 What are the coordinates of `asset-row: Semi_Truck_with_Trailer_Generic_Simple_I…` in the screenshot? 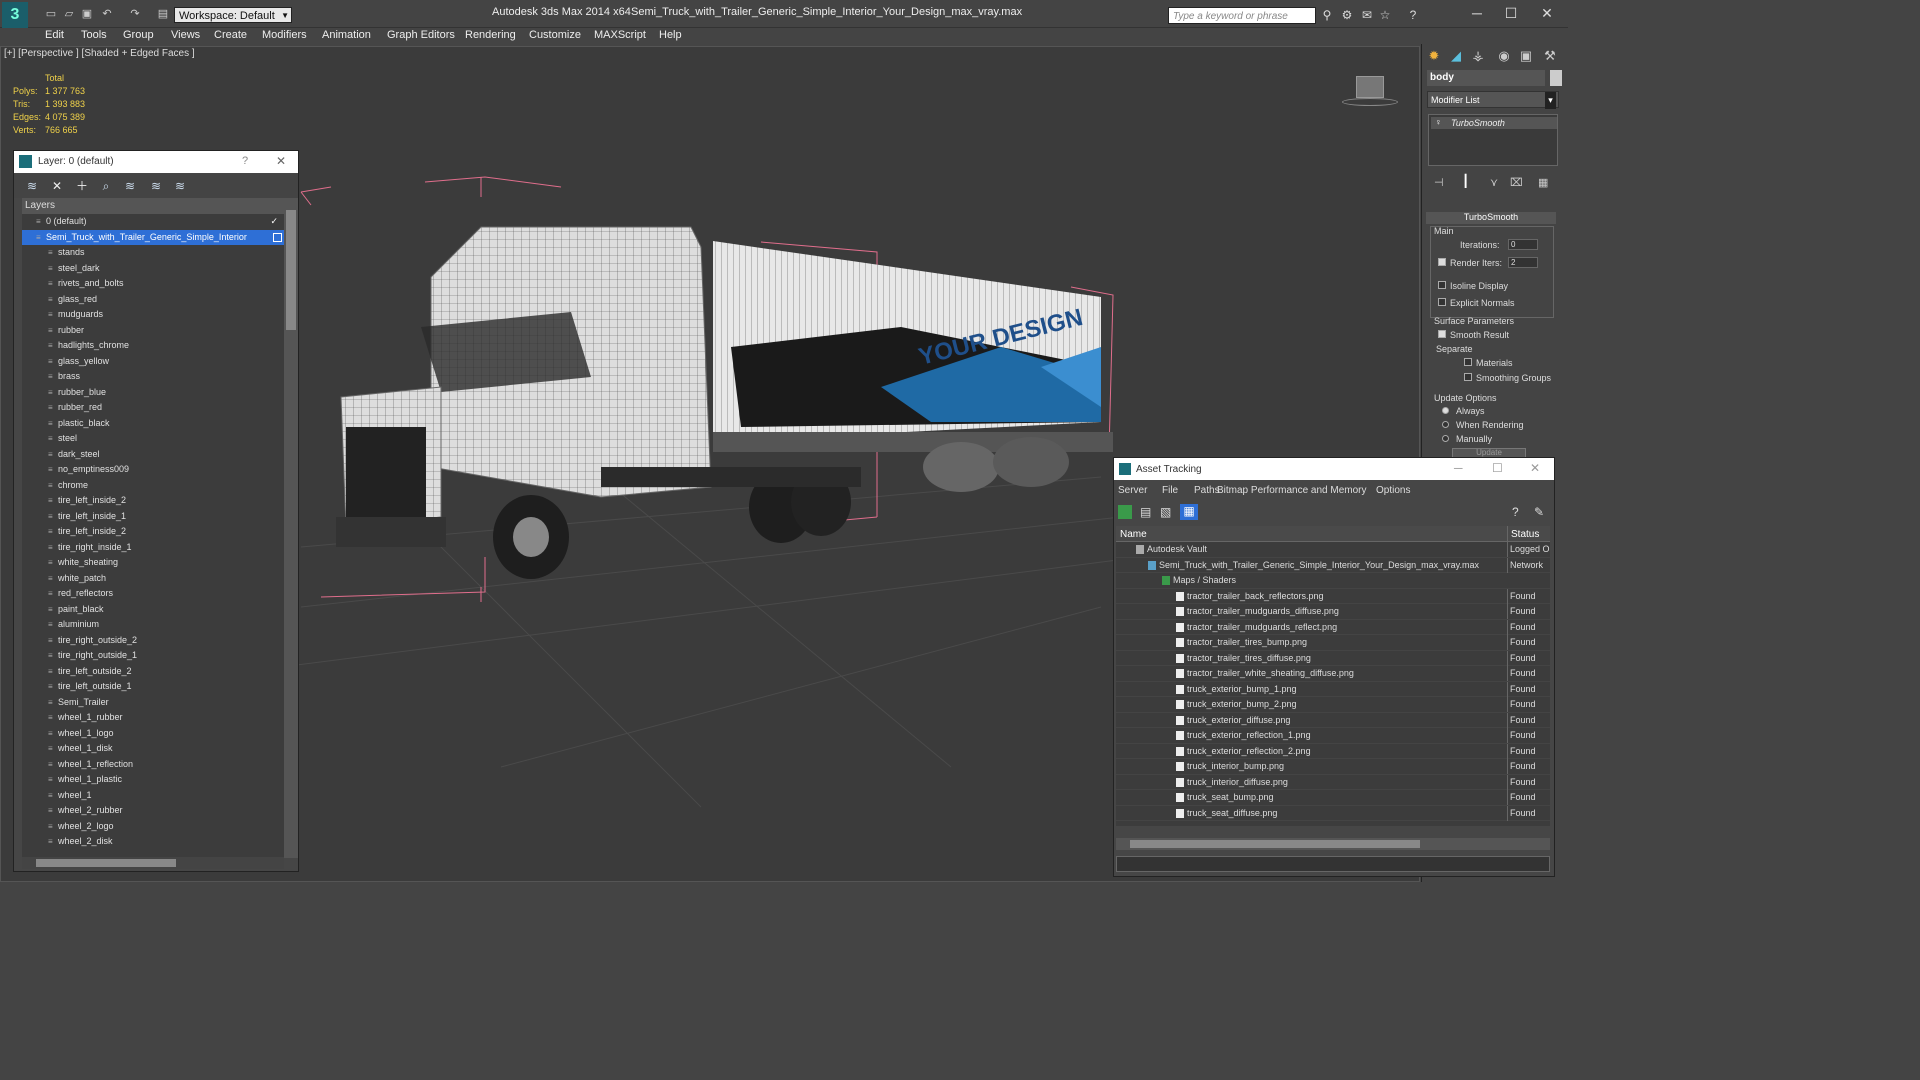 It's located at (1333, 565).